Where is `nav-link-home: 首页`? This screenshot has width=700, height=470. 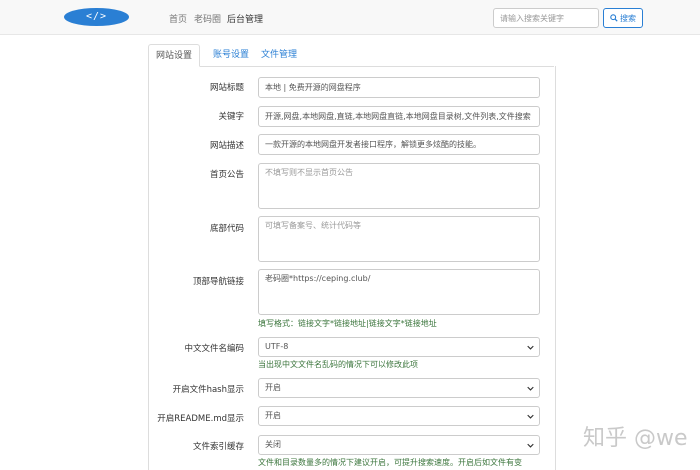 nav-link-home: 首页 is located at coordinates (178, 18).